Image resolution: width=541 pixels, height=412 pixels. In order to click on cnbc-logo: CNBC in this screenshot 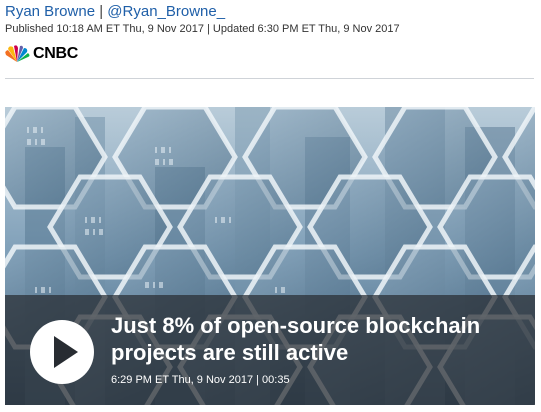, I will do `click(41, 54)`.